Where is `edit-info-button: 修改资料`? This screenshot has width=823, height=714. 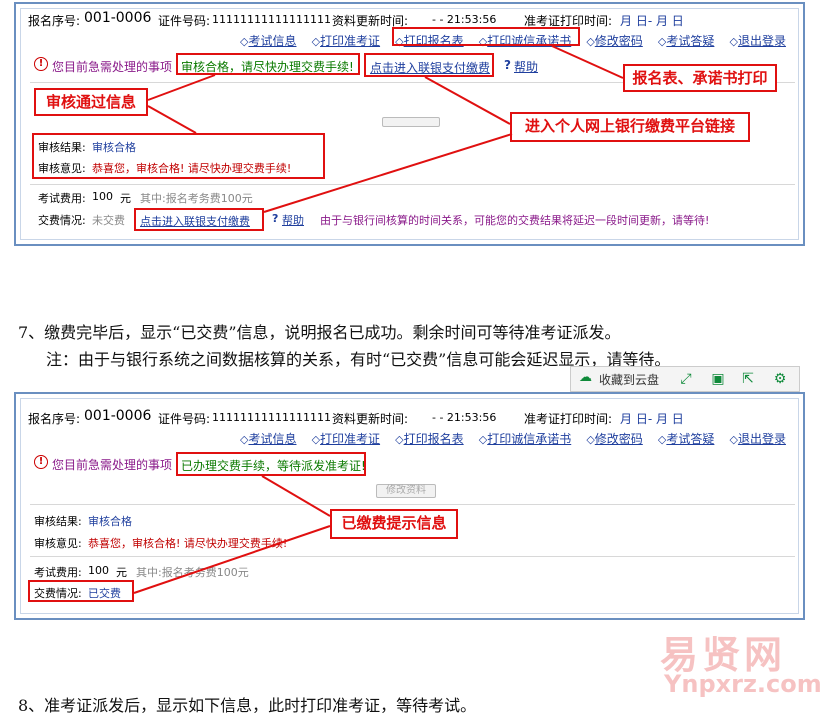
edit-info-button: 修改资料 is located at coordinates (406, 491).